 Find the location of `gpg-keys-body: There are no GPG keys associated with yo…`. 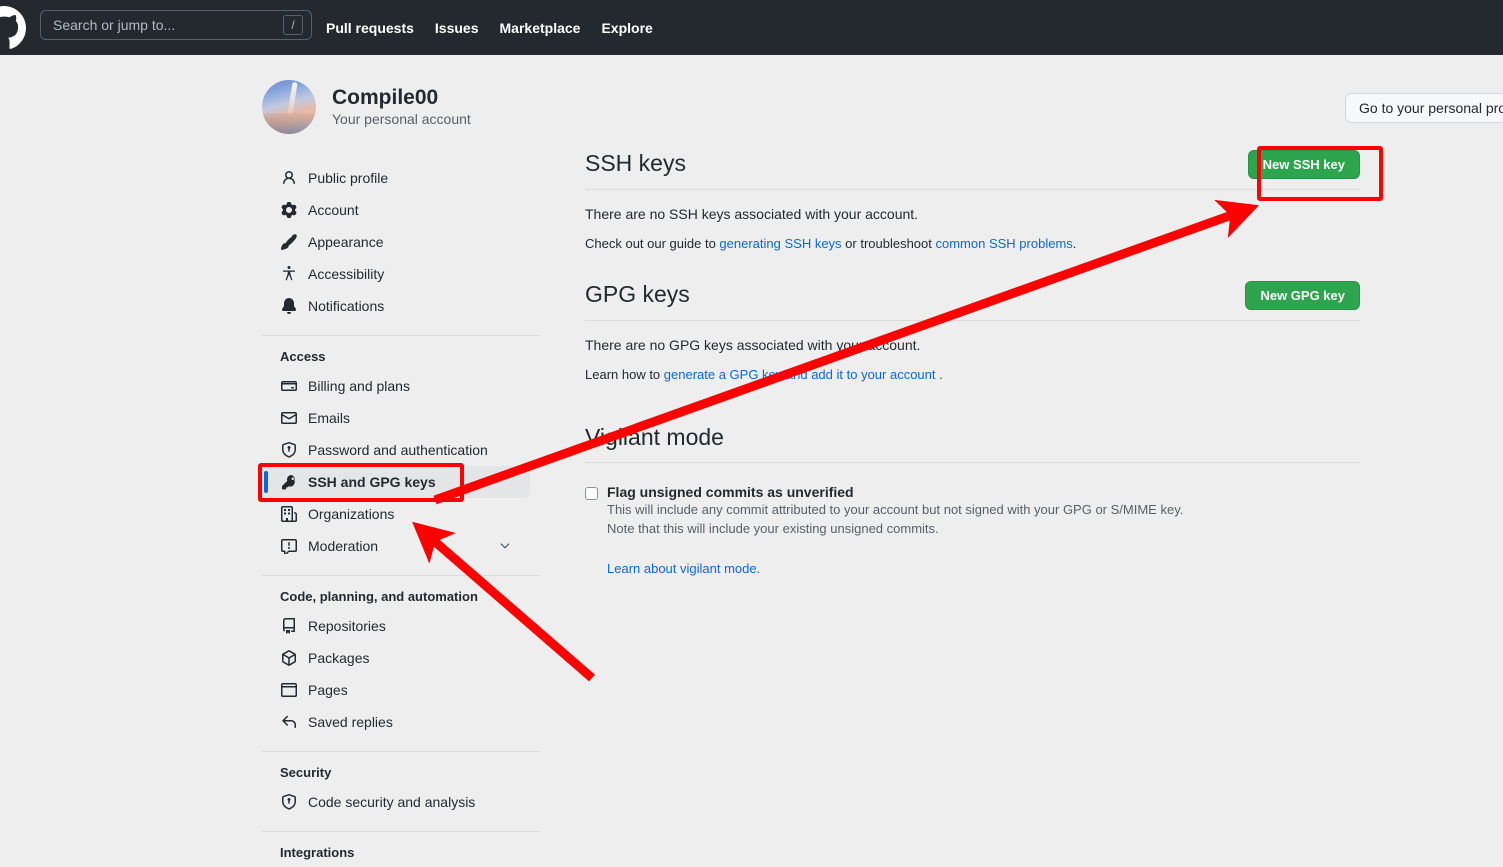

gpg-keys-body: There are no GPG keys associated with yo… is located at coordinates (972, 351).